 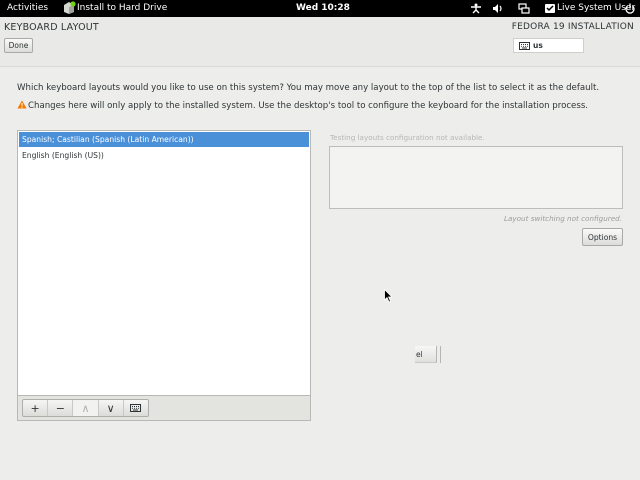 I want to click on volume-icon, so click(x=498, y=8).